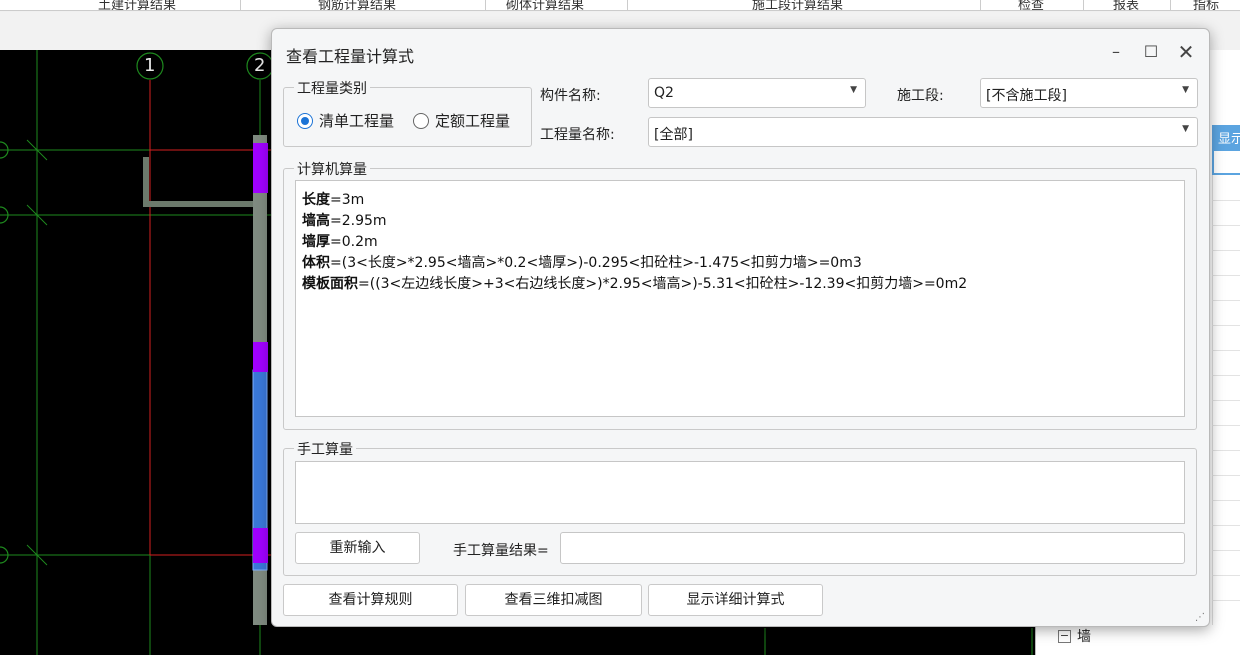  Describe the element at coordinates (357, 5) in the screenshot. I see `toolbar-rebar-results: 钢筋计算结果` at that location.